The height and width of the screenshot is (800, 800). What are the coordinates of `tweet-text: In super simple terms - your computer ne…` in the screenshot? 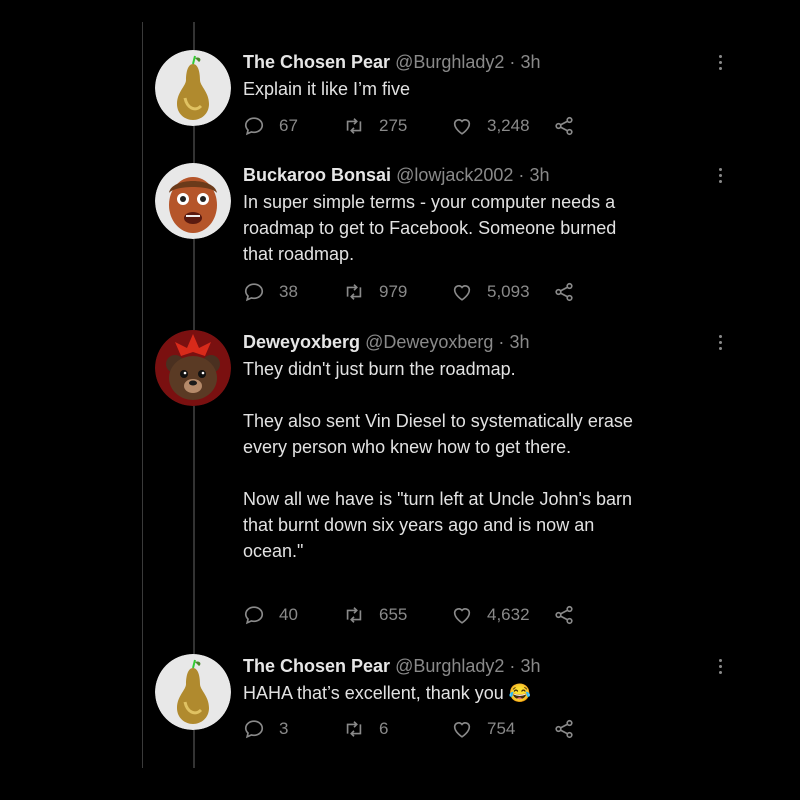 It's located at (445, 228).